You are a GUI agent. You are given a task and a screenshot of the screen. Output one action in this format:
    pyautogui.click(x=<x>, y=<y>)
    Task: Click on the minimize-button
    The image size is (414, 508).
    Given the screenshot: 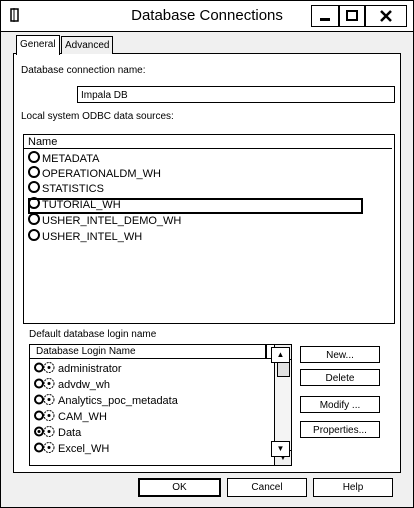 What is the action you would take?
    pyautogui.click(x=325, y=16)
    